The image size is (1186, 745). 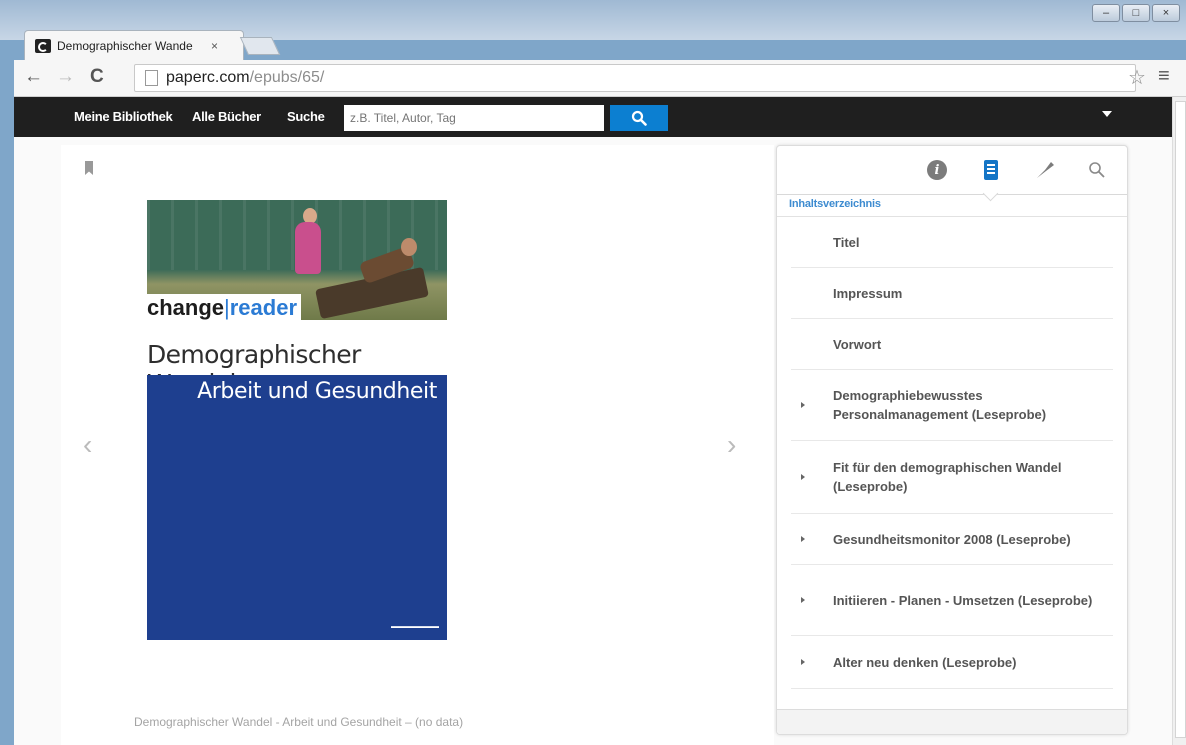 What do you see at coordinates (226, 116) in the screenshot?
I see `nav-all-books: Alle Bücher` at bounding box center [226, 116].